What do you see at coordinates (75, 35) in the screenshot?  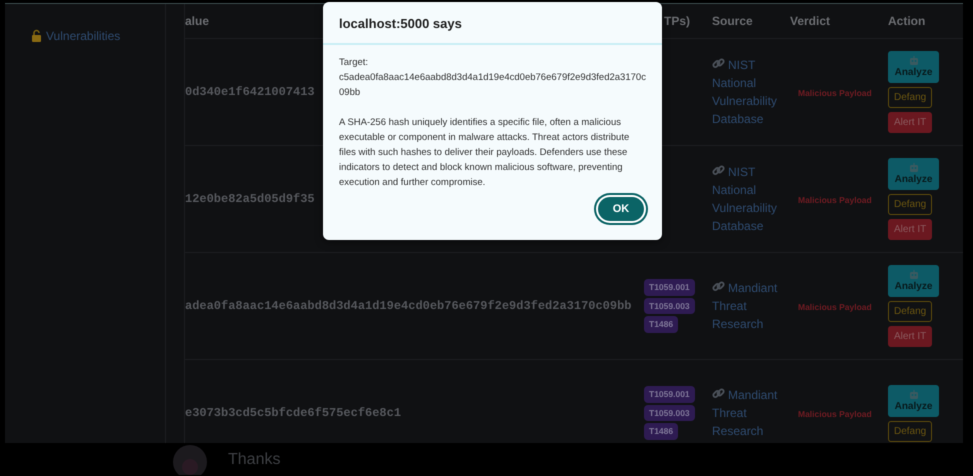 I see `sidebar-link: Vulnerabilities` at bounding box center [75, 35].